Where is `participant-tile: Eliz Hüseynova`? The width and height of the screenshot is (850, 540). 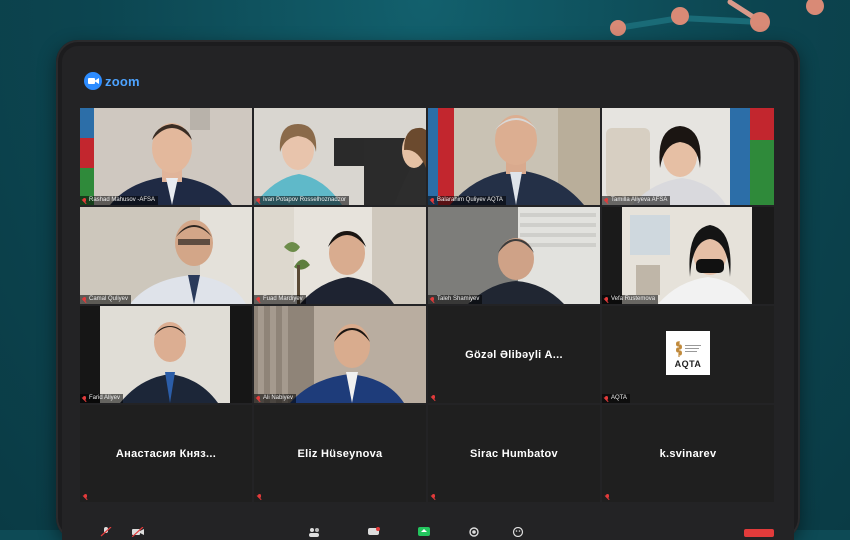 participant-tile: Eliz Hüseynova is located at coordinates (340, 453).